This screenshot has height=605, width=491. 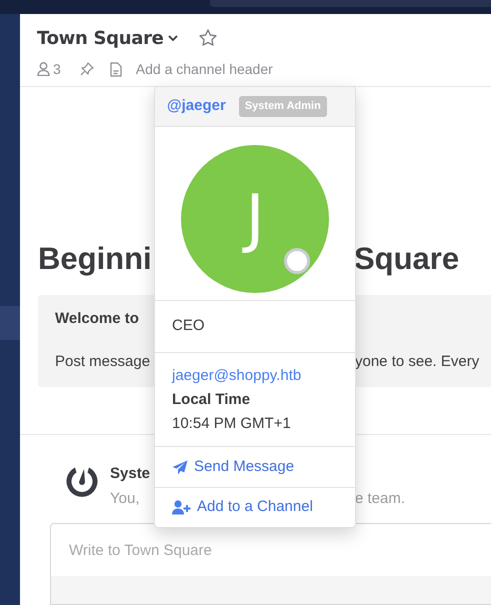 I want to click on pin-icon, so click(x=87, y=69).